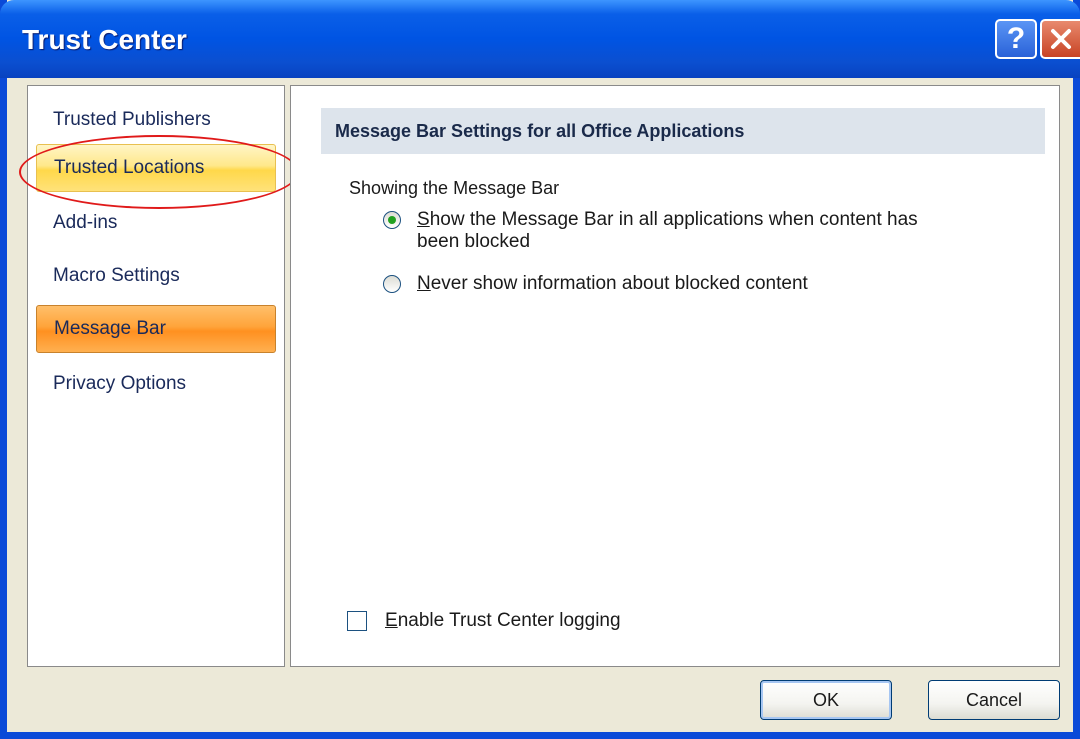 This screenshot has height=739, width=1080. I want to click on sidebar-item-label: Macro Settings, so click(116, 275).